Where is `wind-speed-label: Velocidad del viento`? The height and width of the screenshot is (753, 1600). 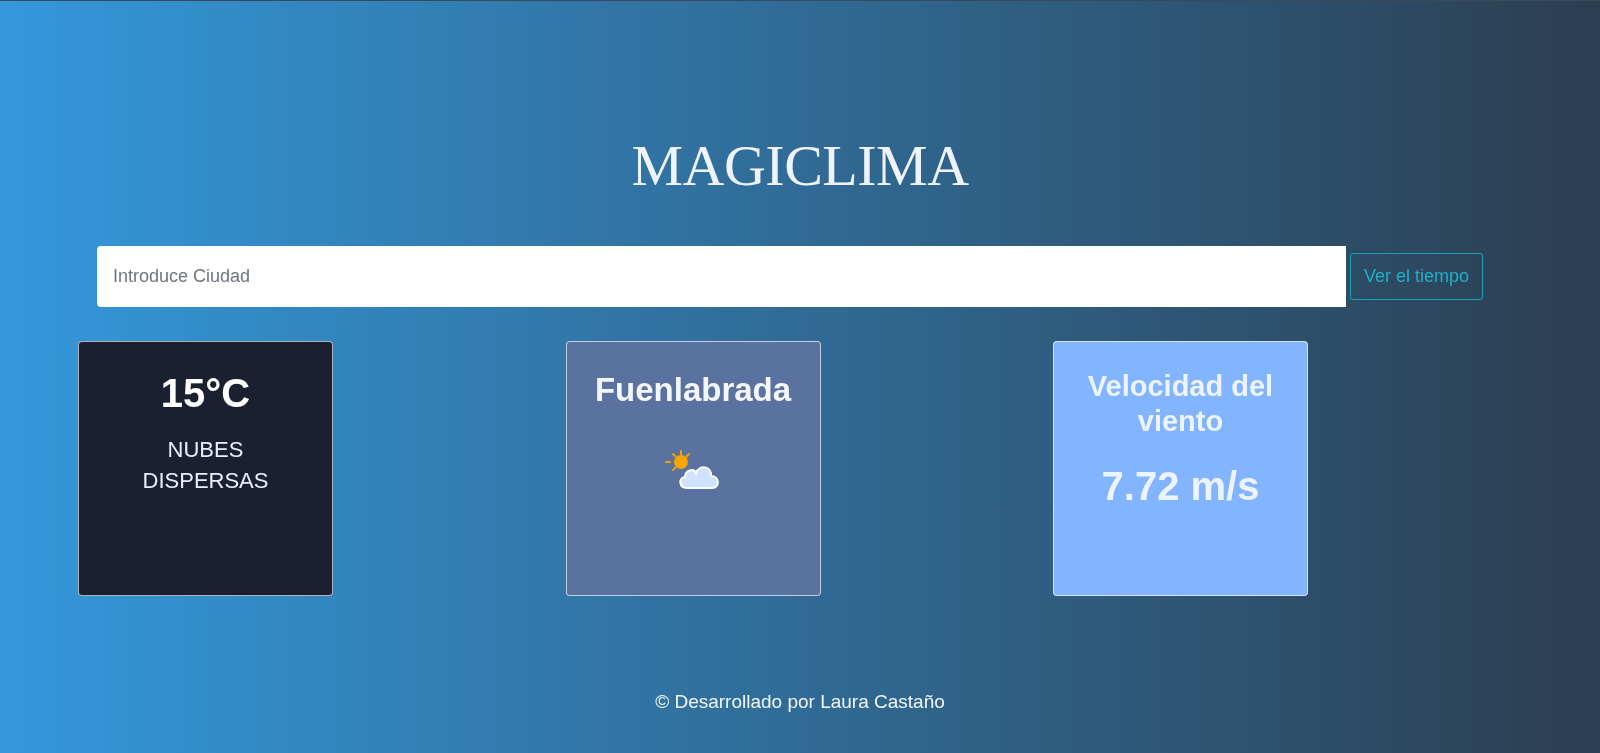 wind-speed-label: Velocidad del viento is located at coordinates (1180, 404).